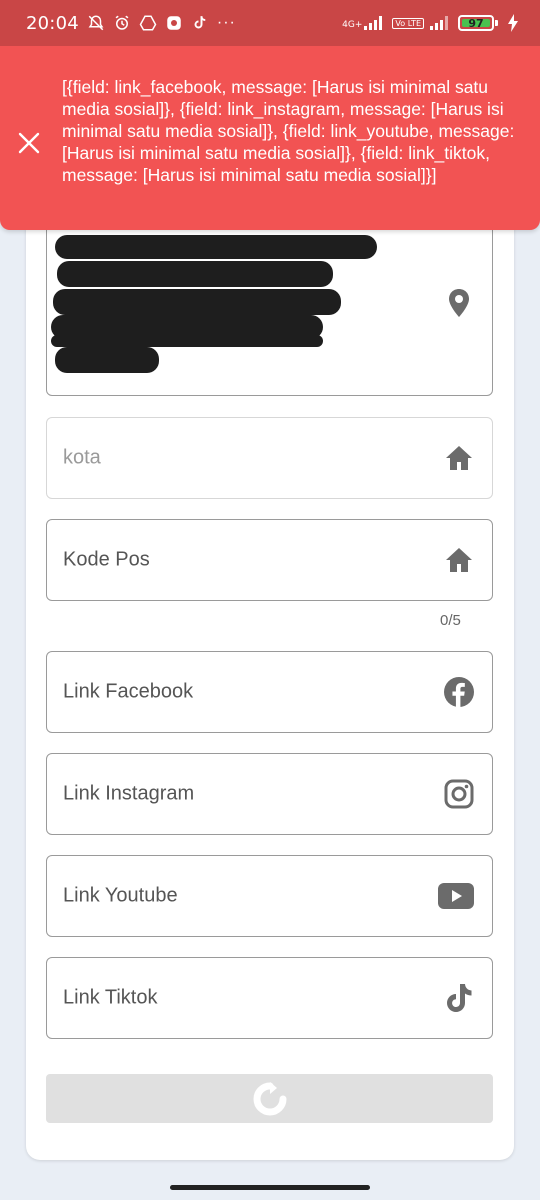  I want to click on status-bar: 20:04 ··· 4G+ Vo LTE 97, so click(270, 23).